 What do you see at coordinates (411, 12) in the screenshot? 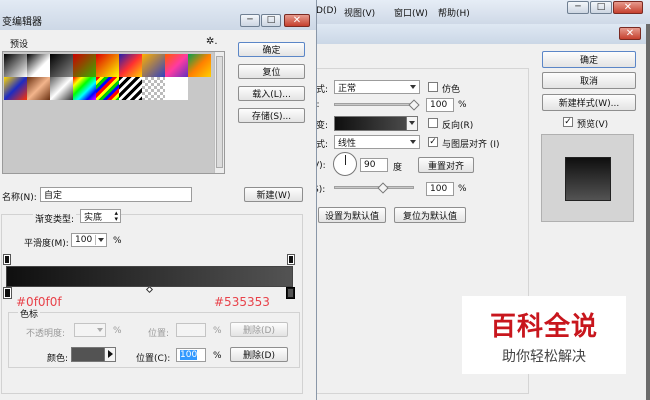
I see `menu-window: 窗口(W)` at bounding box center [411, 12].